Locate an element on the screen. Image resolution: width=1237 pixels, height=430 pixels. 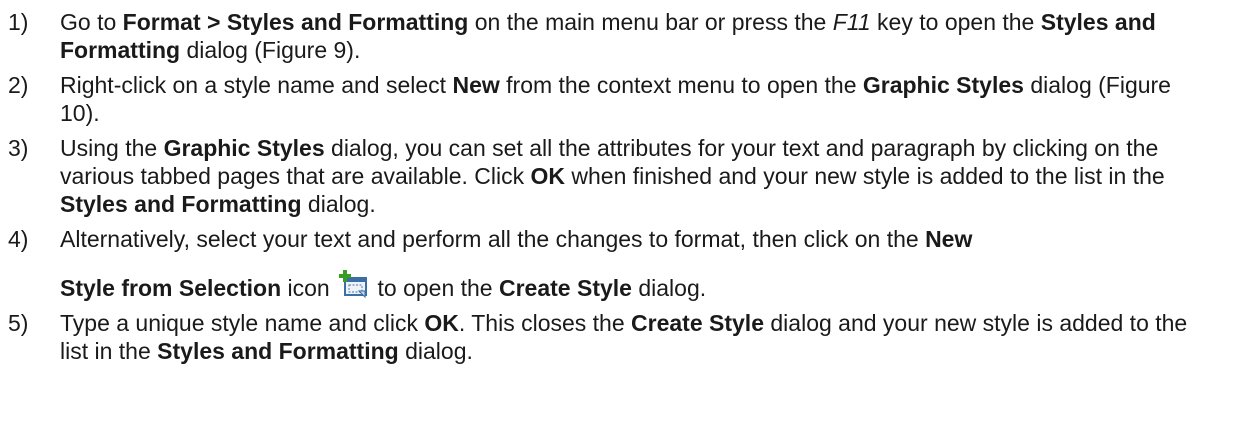
text-run: on the main menu bar or press the is located at coordinates (650, 22).